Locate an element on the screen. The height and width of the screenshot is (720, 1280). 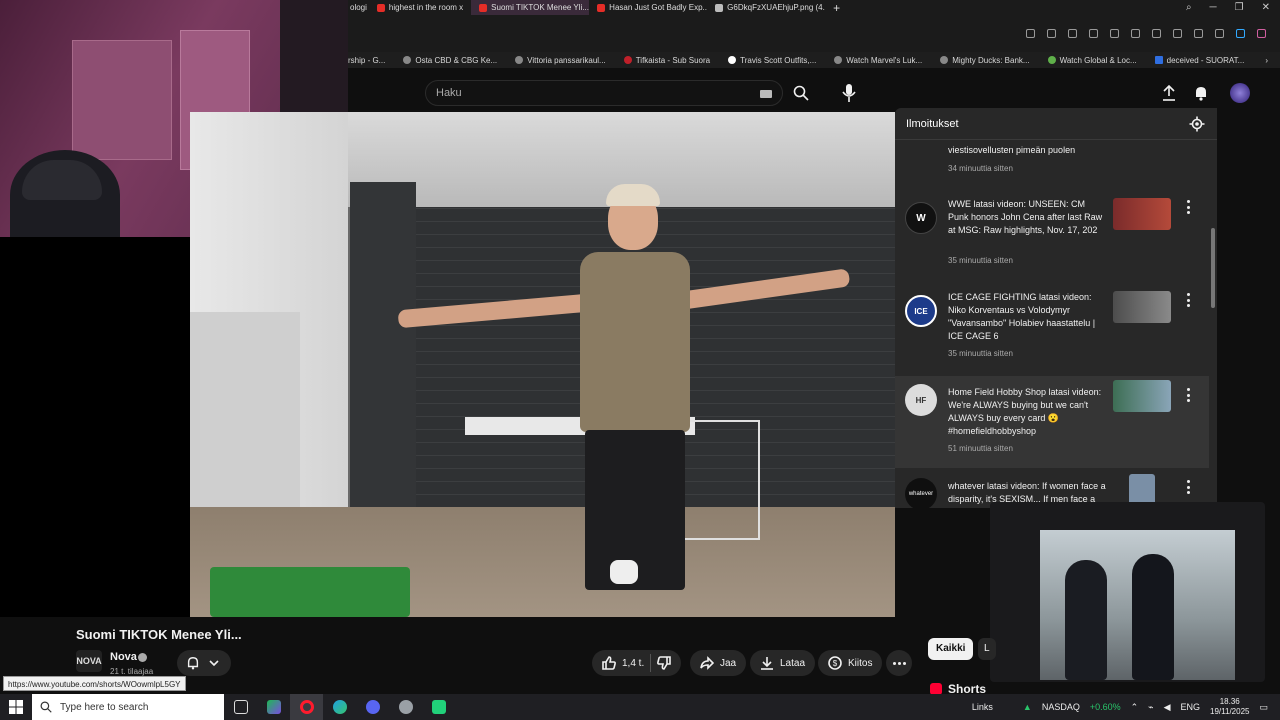
download-button: Lataa is located at coordinates (783, 663).